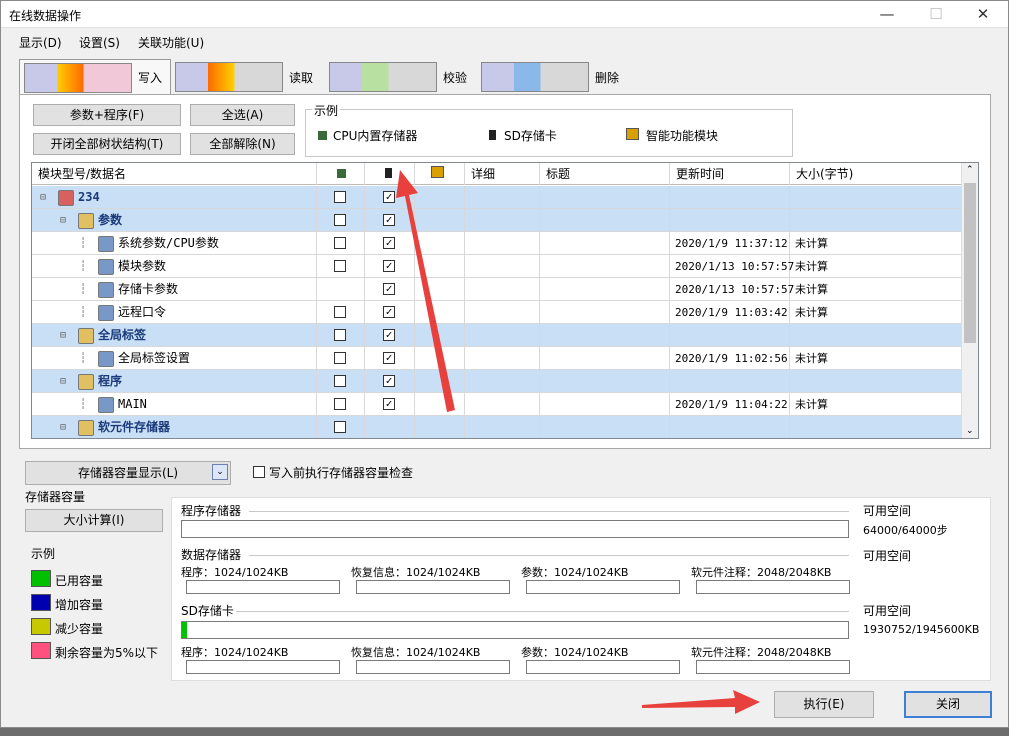  What do you see at coordinates (497, 404) in the screenshot?
I see `table-row: ┆ MAIN ✓ 2020/1/9 11:04:22 未计算` at bounding box center [497, 404].